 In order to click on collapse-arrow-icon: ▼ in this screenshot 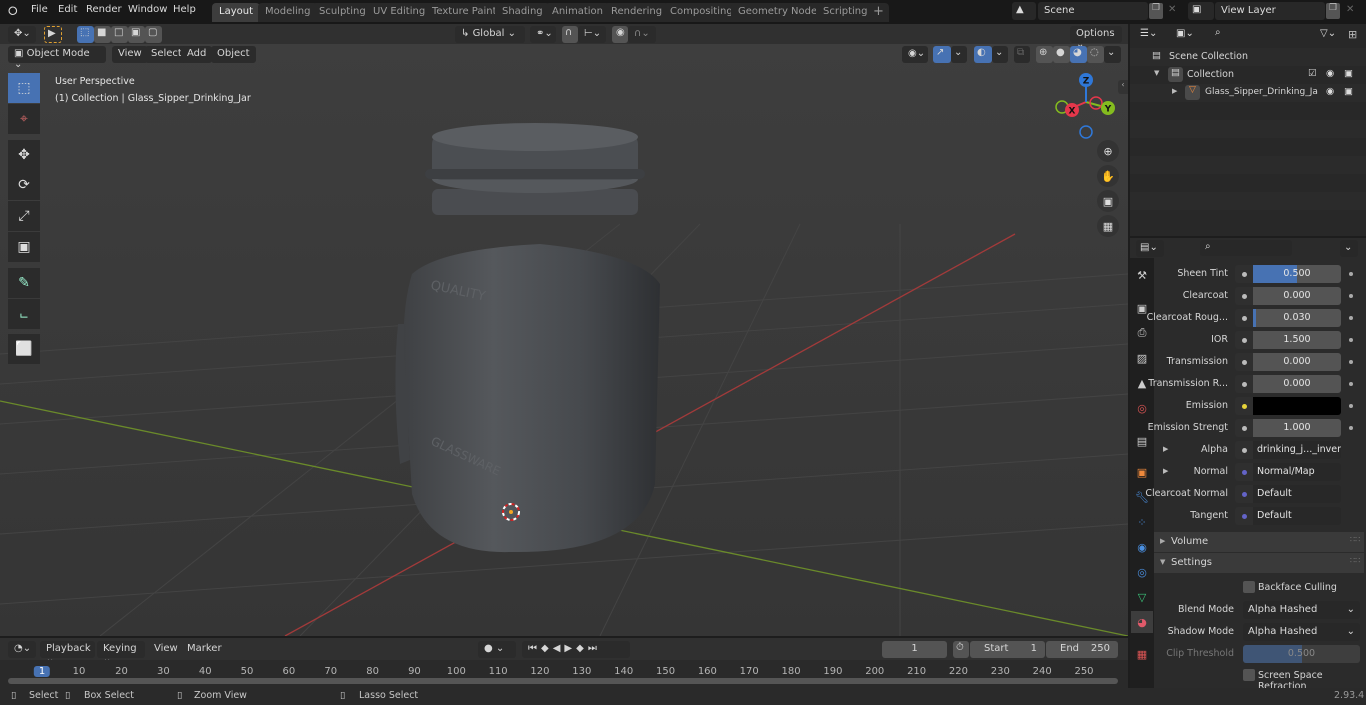, I will do `click(1156, 73)`.